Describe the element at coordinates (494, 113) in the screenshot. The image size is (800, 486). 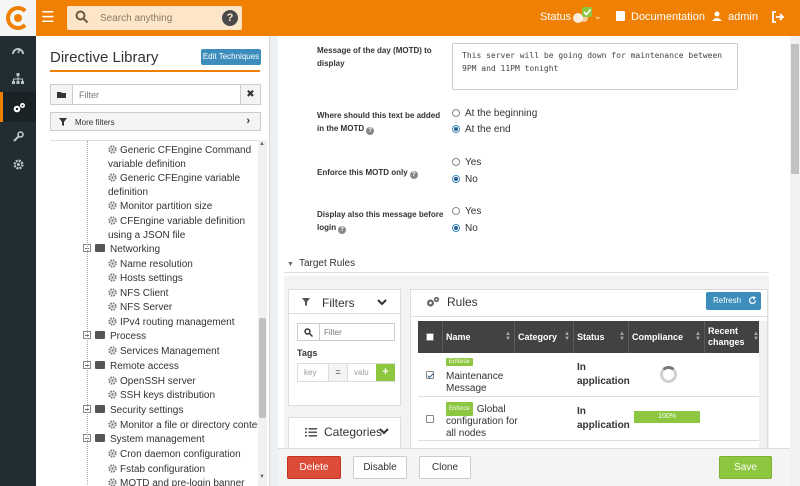
I see `where-option-beginning: At the beginning` at that location.